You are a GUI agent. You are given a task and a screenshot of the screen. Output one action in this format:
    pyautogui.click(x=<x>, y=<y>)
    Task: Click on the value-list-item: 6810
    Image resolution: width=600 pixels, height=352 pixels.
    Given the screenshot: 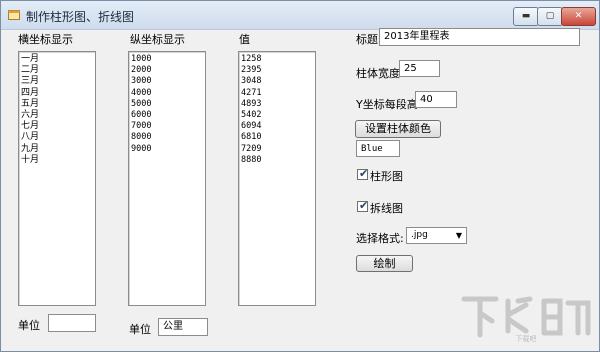 What is the action you would take?
    pyautogui.click(x=277, y=137)
    